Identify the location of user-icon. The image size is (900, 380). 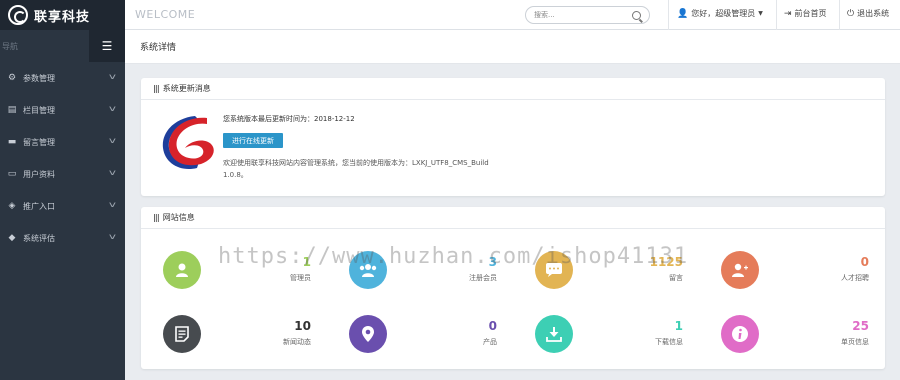
(182, 270).